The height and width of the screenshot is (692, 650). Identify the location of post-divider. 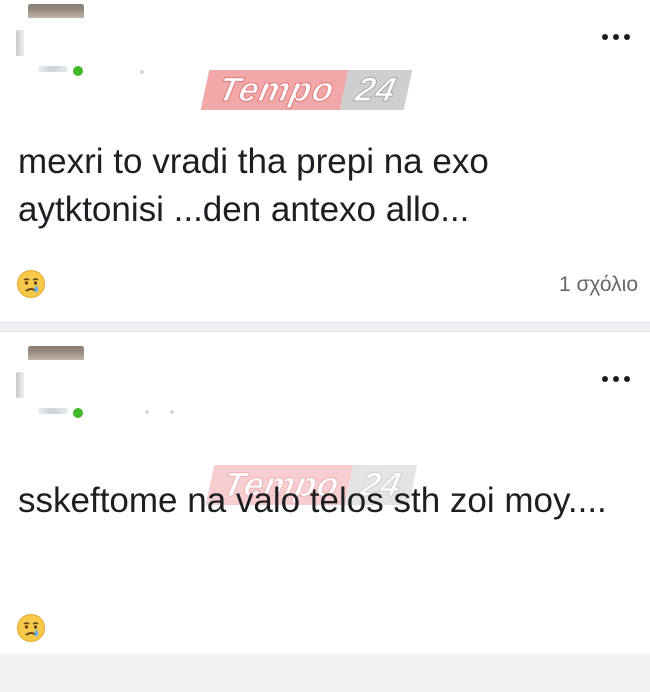
(325, 327).